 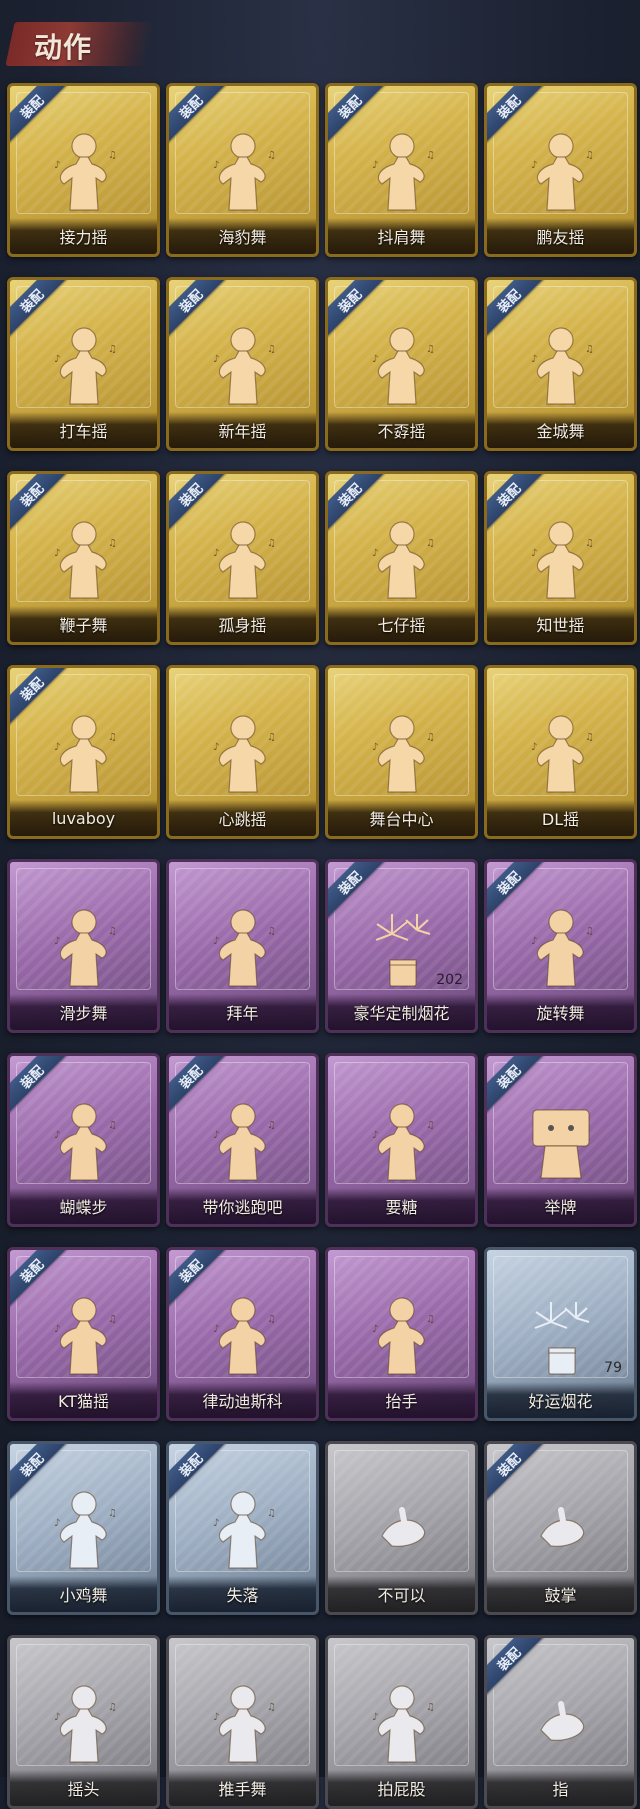 I want to click on card-label-bar: 新年摇, so click(x=242, y=430).